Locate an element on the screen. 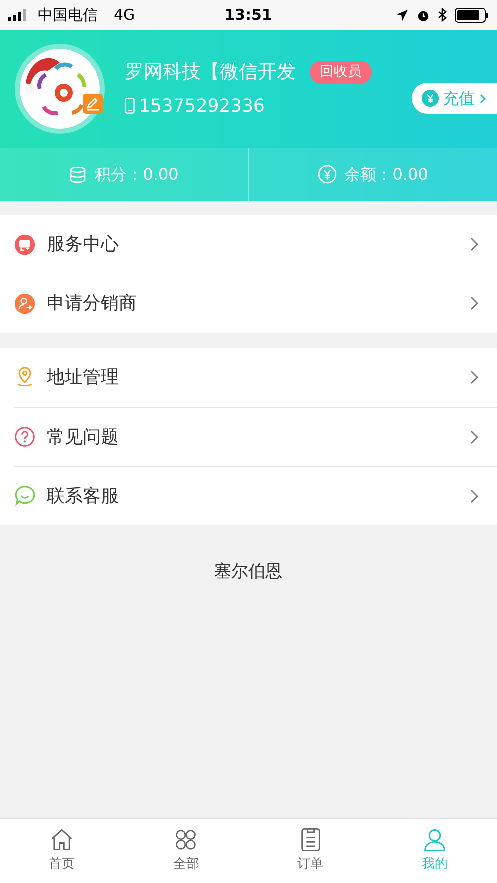  location-arrow-icon is located at coordinates (402, 15).